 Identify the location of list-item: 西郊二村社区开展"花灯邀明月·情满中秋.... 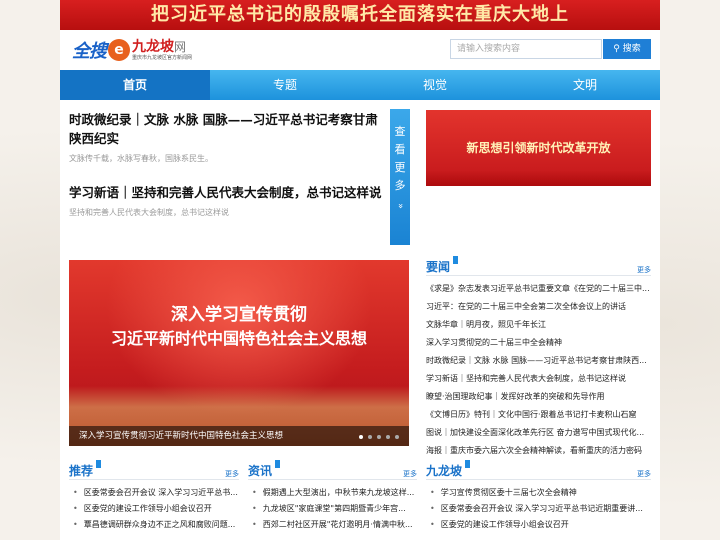
(334, 525).